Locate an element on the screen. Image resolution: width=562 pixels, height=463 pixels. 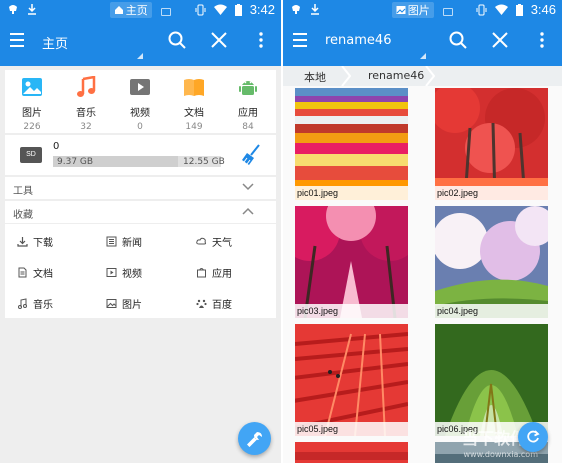
chevron-up-icon is located at coordinates (248, 211).